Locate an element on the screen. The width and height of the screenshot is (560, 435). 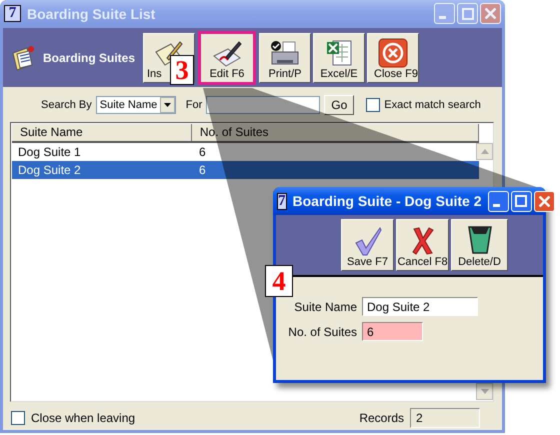
close-button is located at coordinates (544, 201).